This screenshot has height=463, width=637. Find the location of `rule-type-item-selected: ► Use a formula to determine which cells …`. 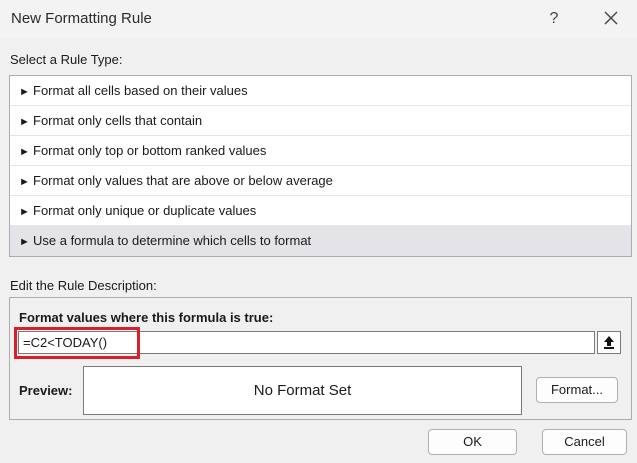

rule-type-item-selected: ► Use a formula to determine which cells … is located at coordinates (320, 241).